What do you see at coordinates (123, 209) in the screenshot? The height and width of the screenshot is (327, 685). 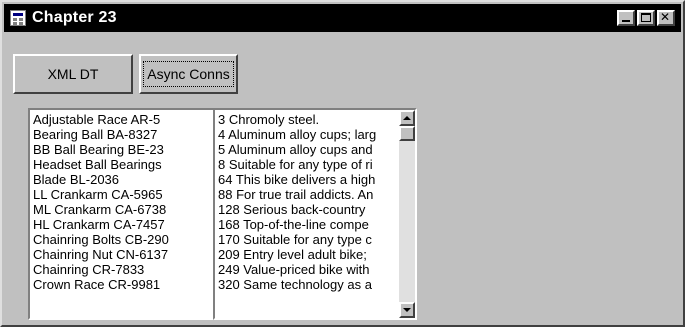 I see `list-item: ML Crankarm CA-6738` at bounding box center [123, 209].